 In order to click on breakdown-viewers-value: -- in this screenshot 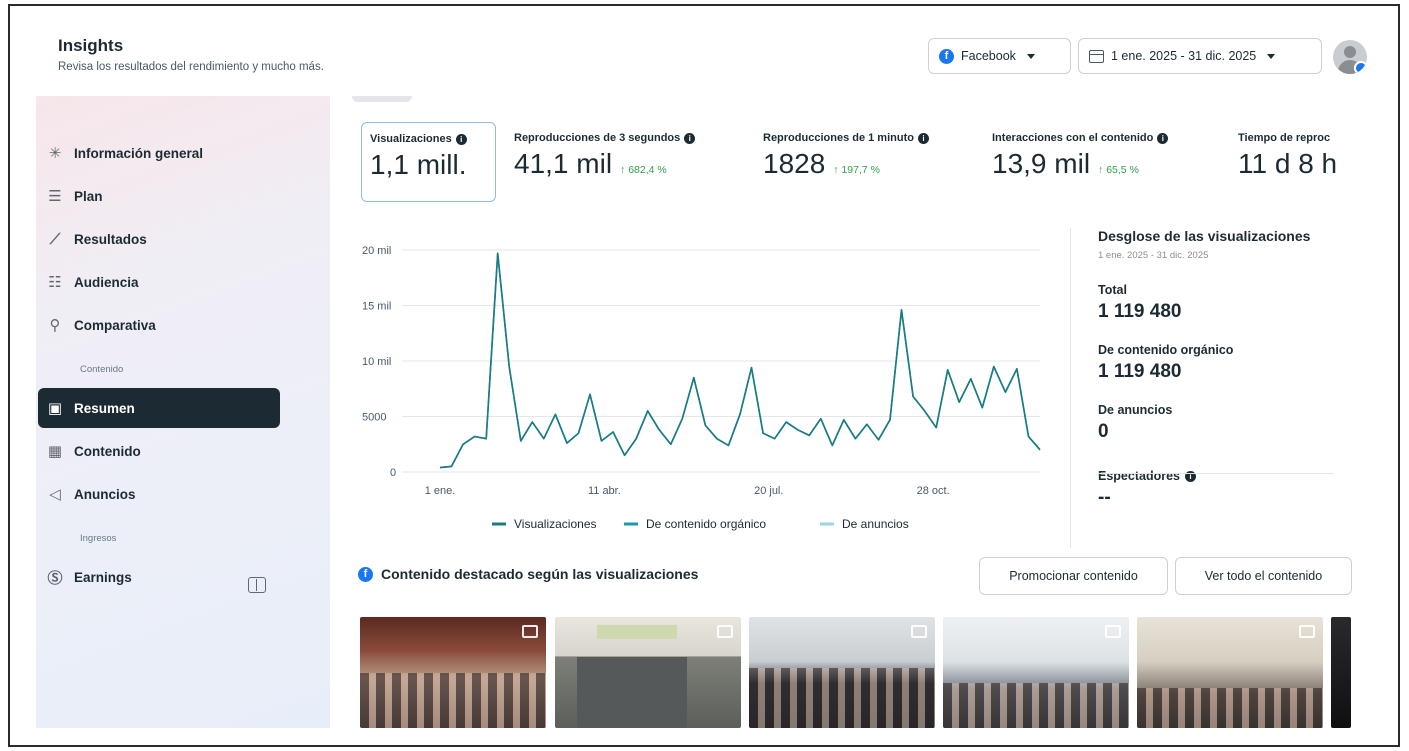, I will do `click(1104, 497)`.